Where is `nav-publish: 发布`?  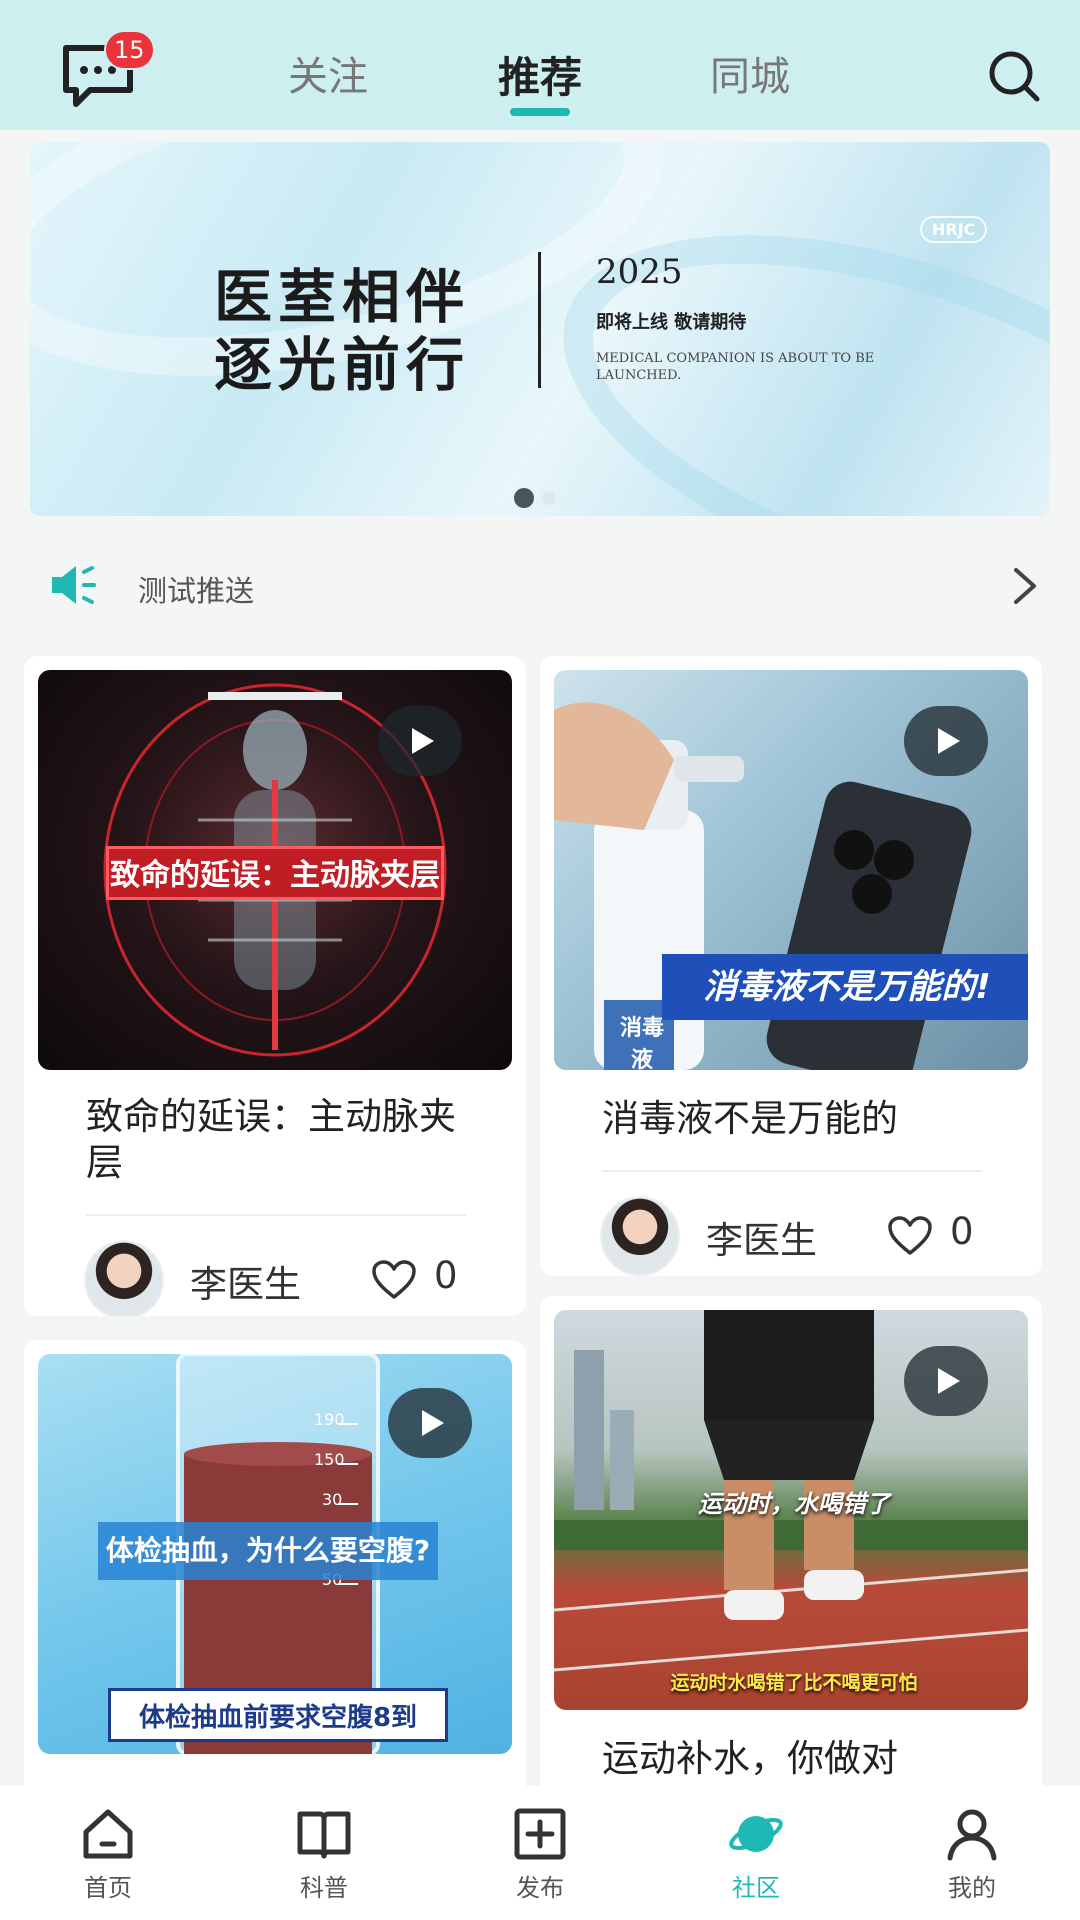
nav-publish: 发布 is located at coordinates (540, 1854).